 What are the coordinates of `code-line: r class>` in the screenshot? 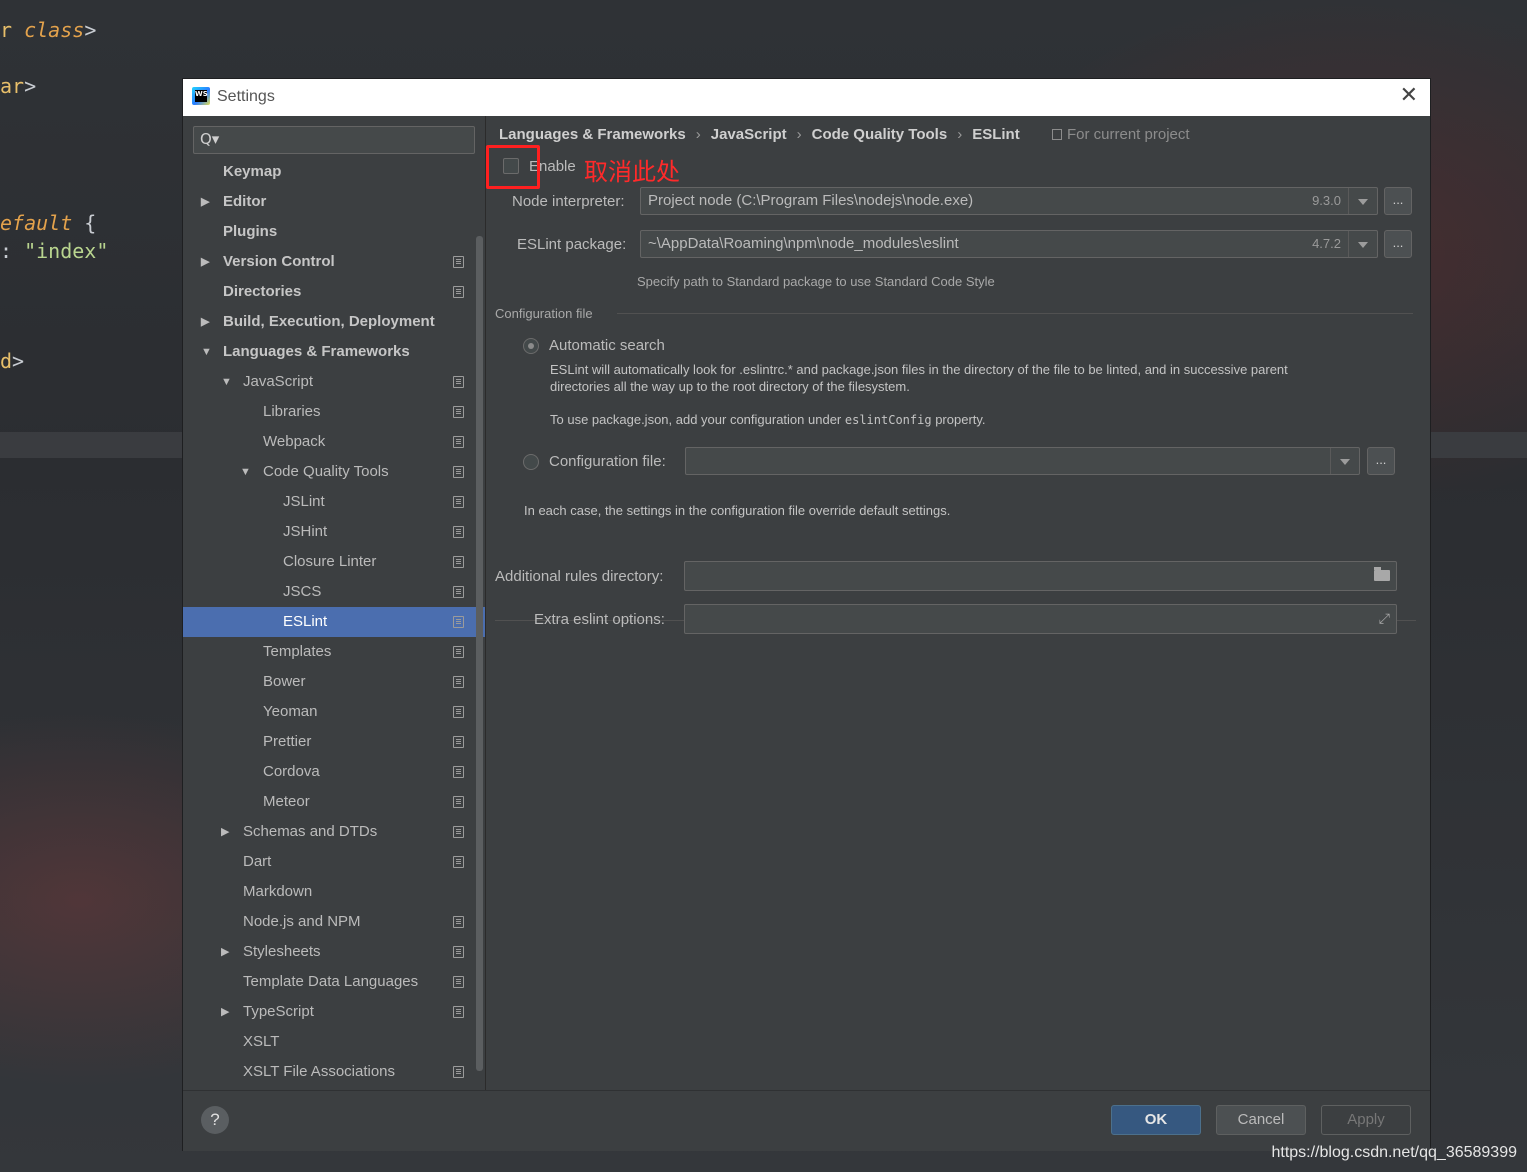 It's located at (48, 30).